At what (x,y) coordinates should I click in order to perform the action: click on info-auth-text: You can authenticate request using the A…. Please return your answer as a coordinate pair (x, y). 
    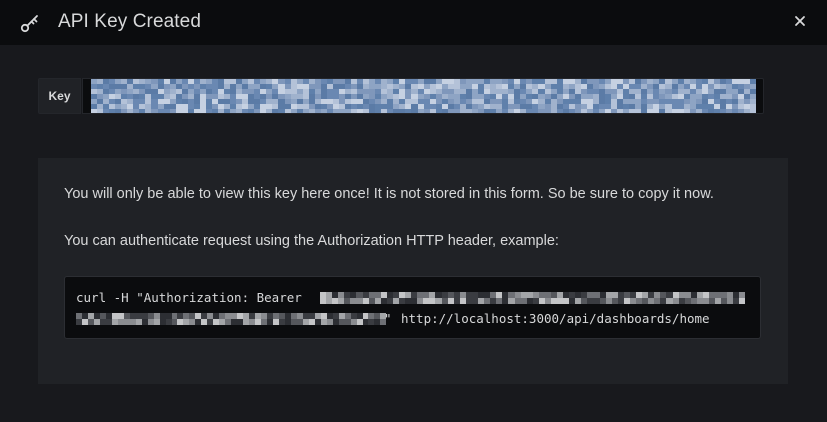
    Looking at the image, I should click on (311, 241).